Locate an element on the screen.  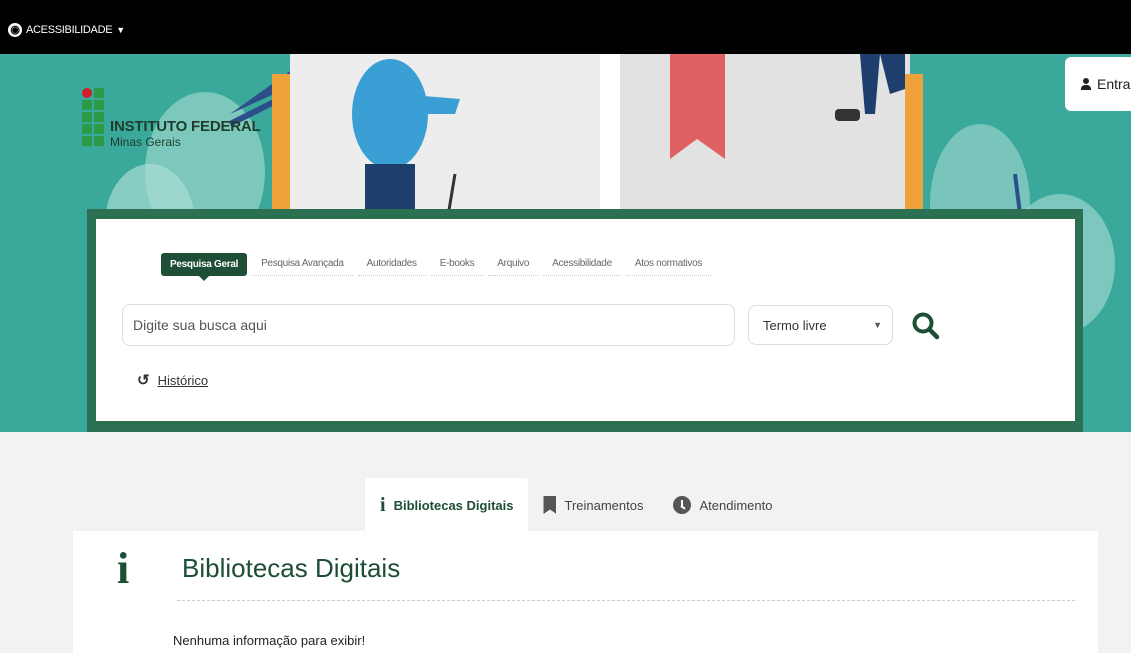
search-input is located at coordinates (428, 325).